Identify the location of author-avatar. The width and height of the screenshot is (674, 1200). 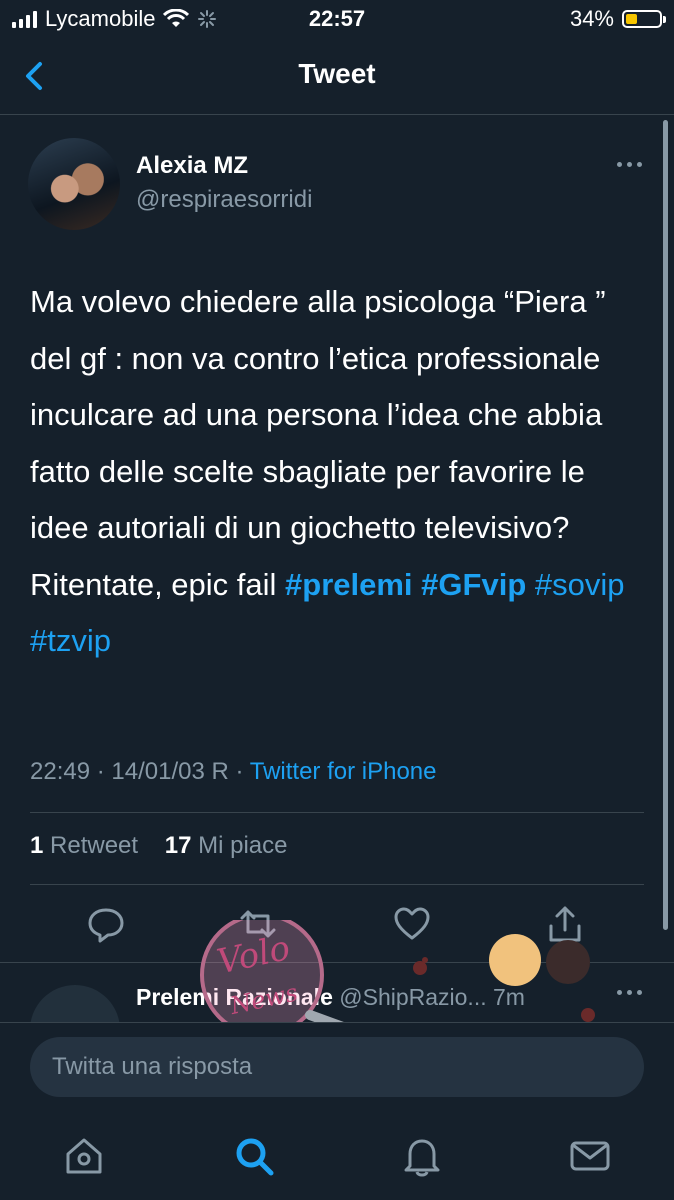
(74, 184).